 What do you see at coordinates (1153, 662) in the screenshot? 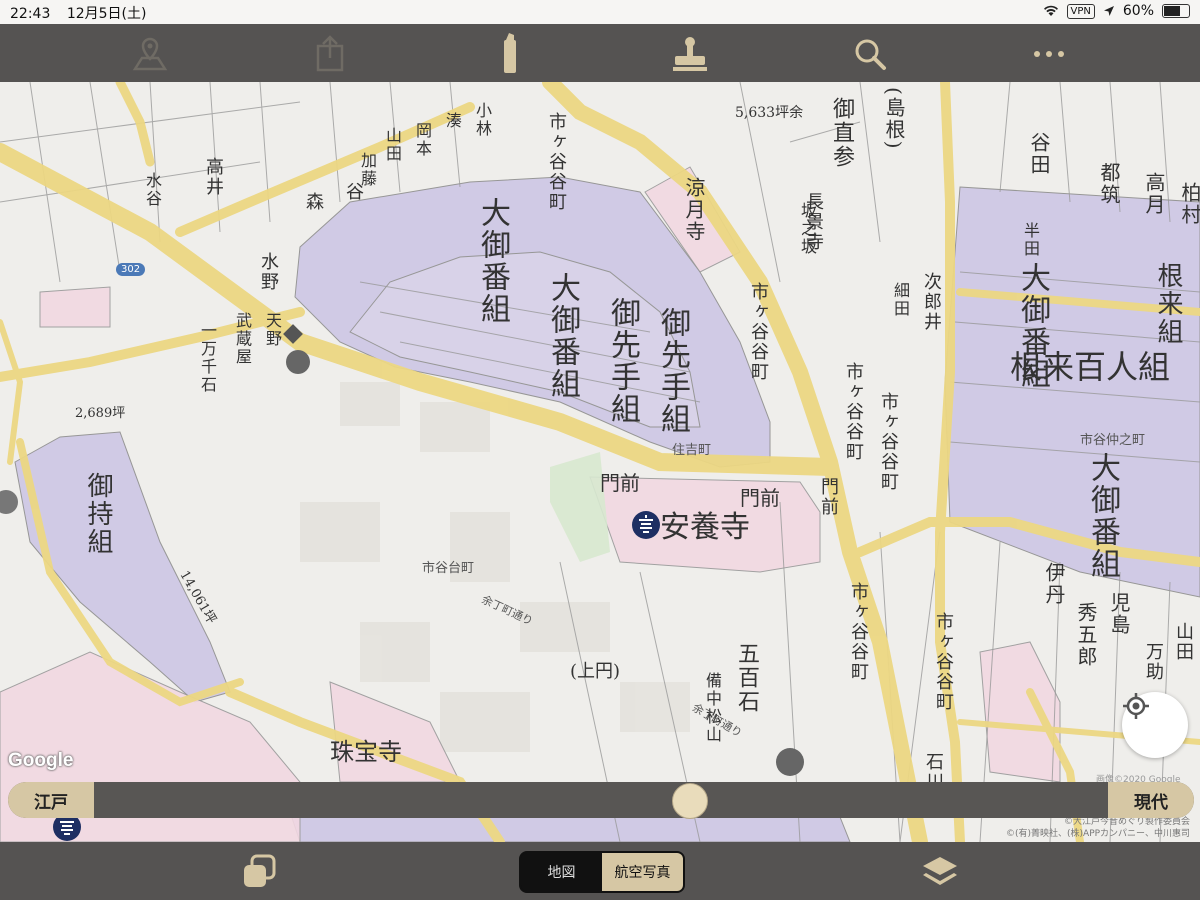
I see `historic-label: 万助` at bounding box center [1153, 662].